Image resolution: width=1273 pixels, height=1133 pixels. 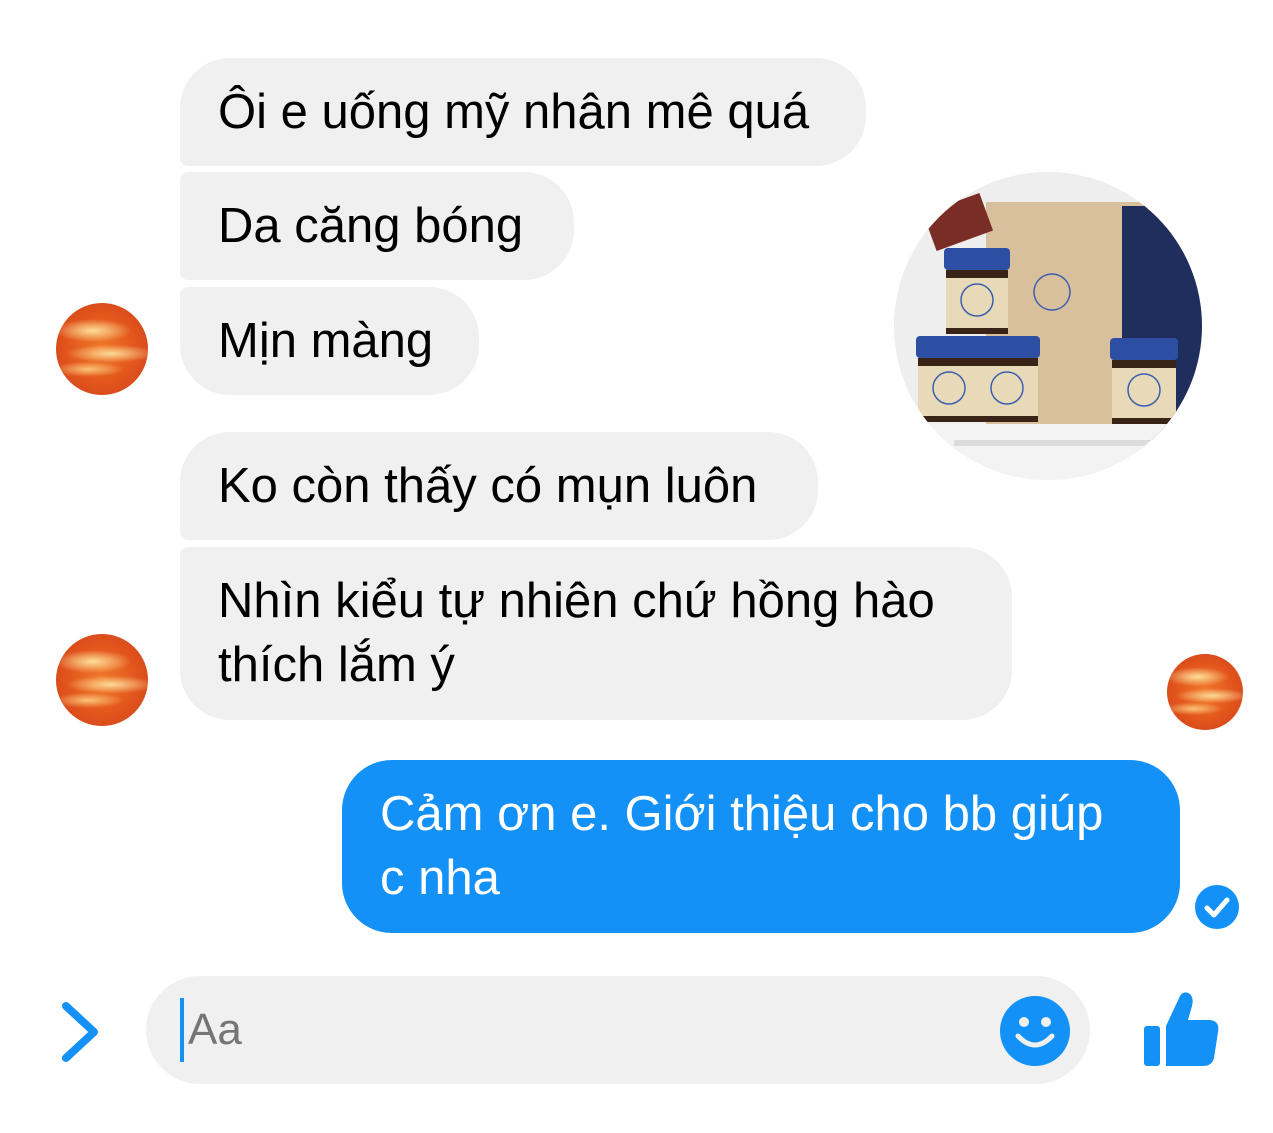 I want to click on product-photo, so click(x=1048, y=326).